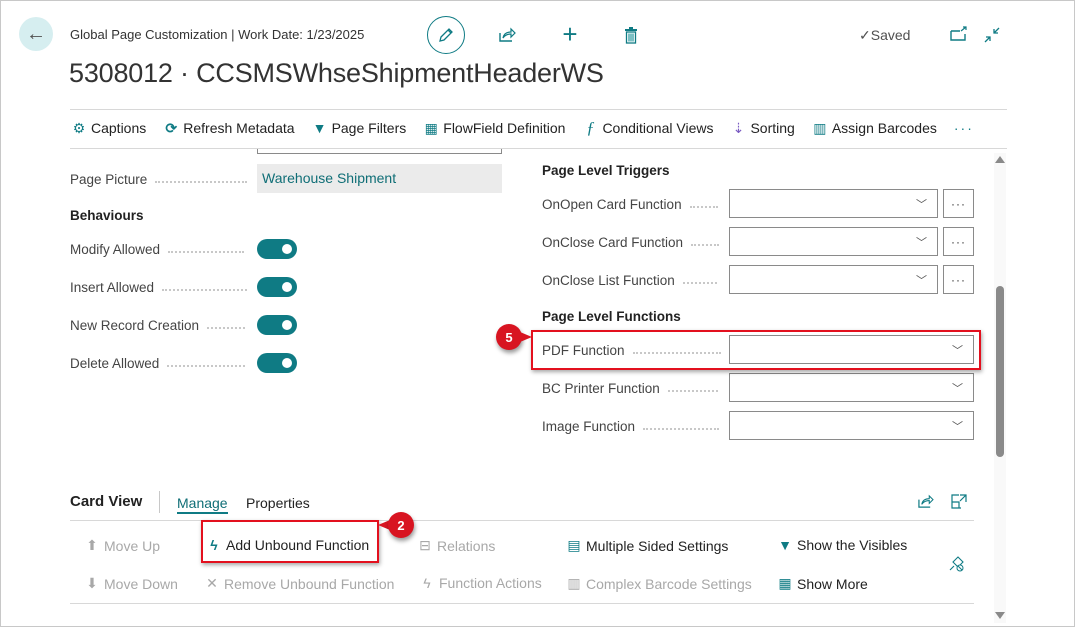 The image size is (1075, 627). I want to click on command-label: Multiple Sided Settings, so click(657, 545).